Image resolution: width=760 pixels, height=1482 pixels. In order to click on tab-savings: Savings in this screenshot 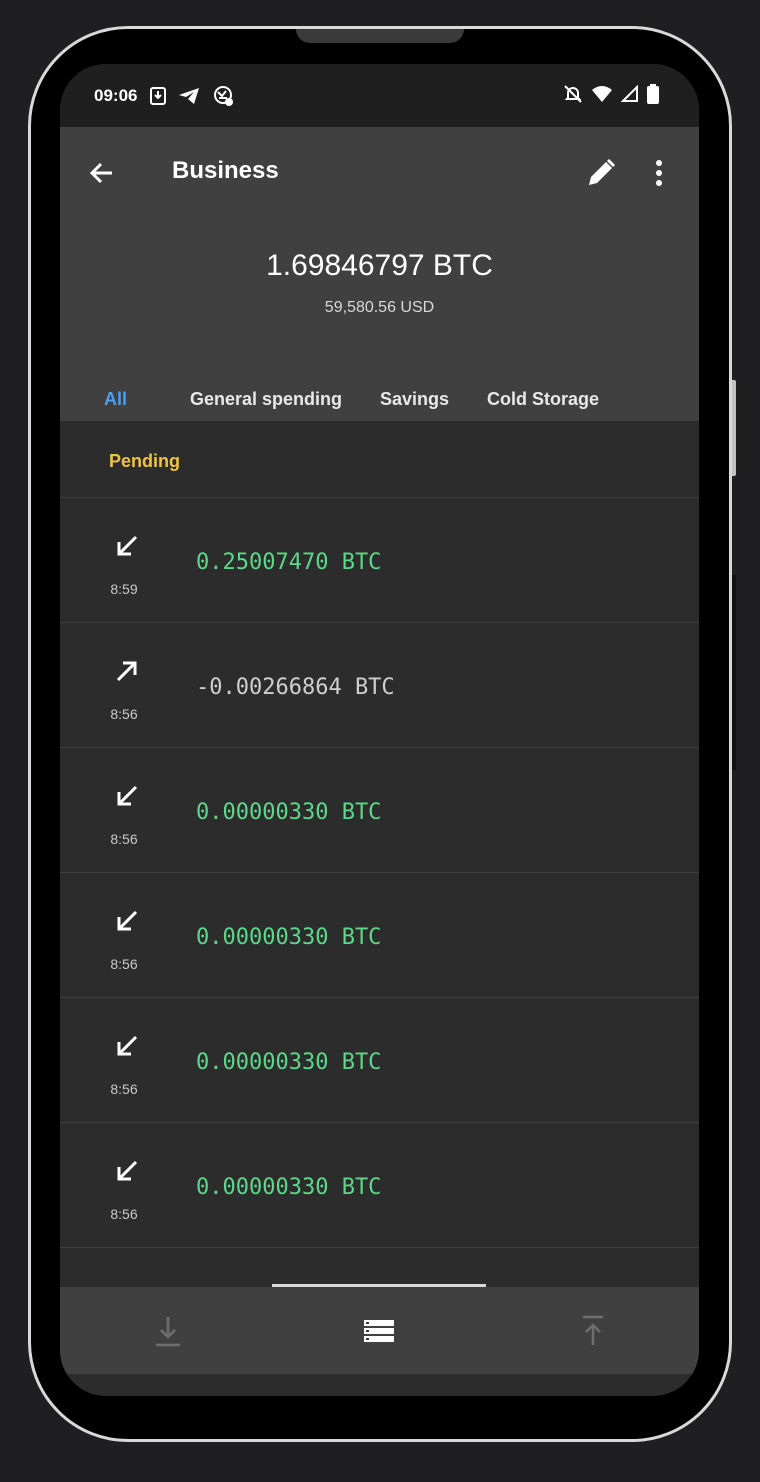, I will do `click(414, 399)`.